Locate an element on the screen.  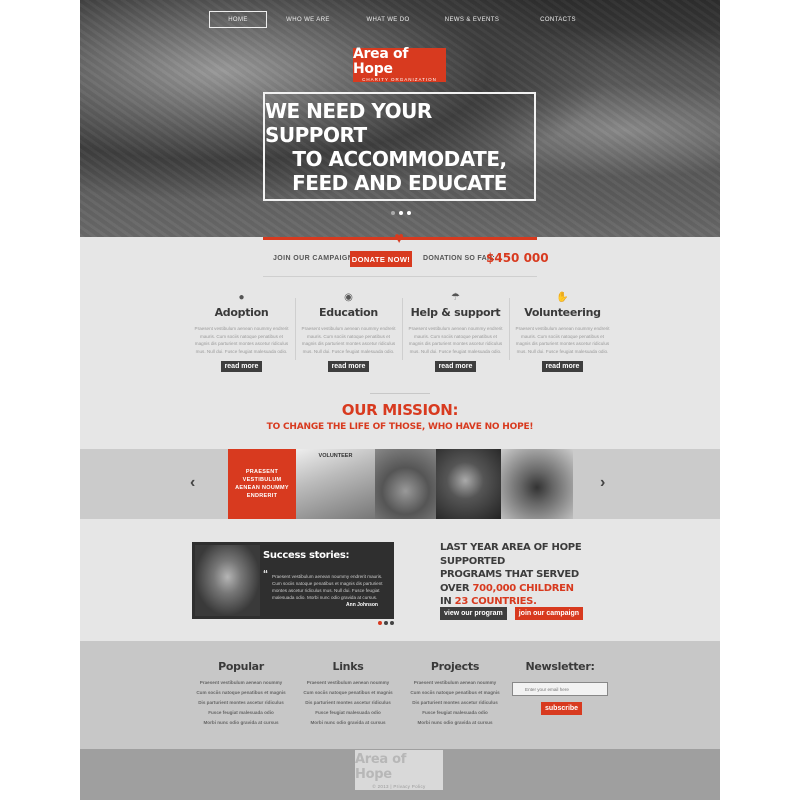
story-dot-active is located at coordinates (380, 623).